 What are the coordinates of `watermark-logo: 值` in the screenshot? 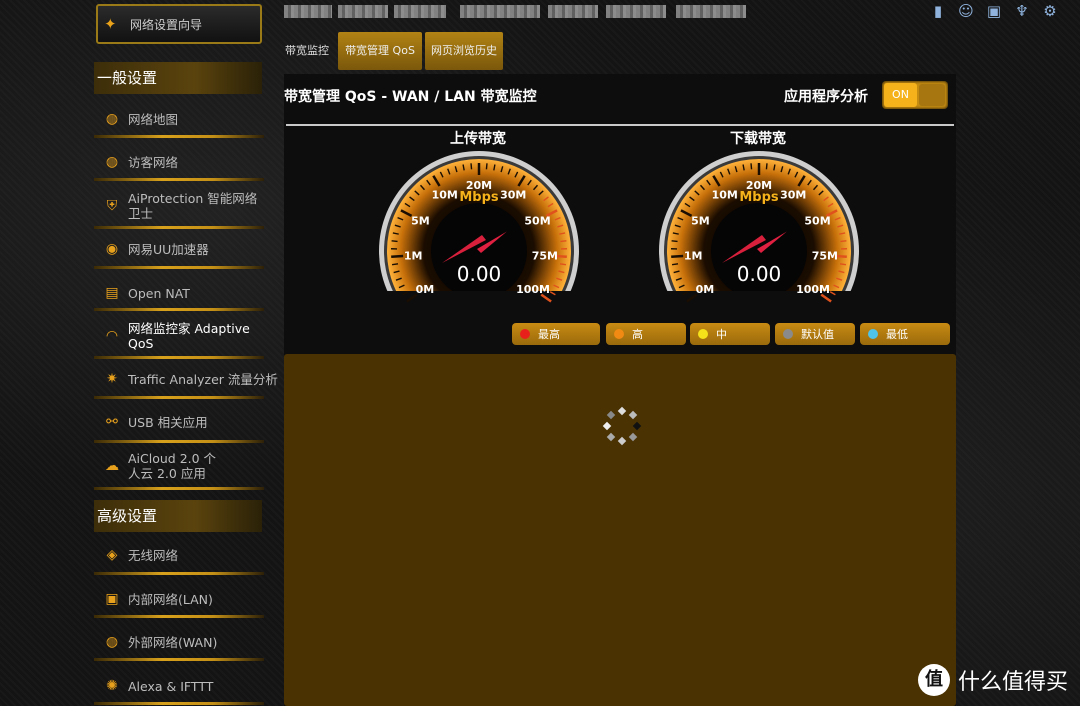 It's located at (933, 680).